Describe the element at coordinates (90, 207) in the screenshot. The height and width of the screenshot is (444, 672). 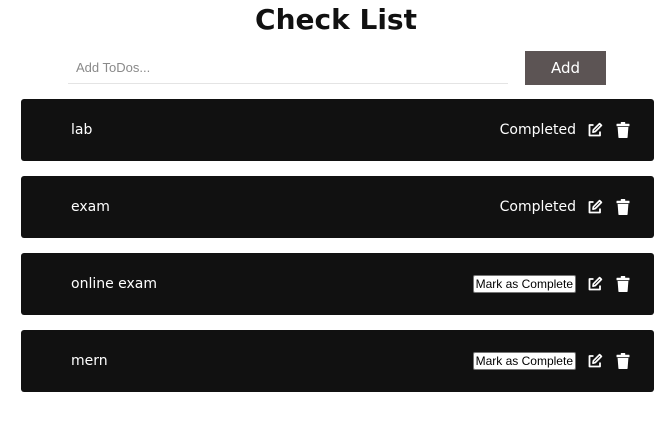
I see `todo-text: exam` at that location.